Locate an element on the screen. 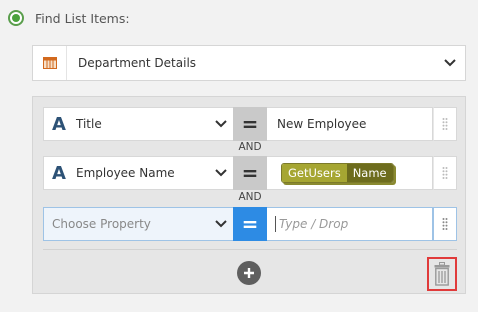  value-input: Type / Drop is located at coordinates (350, 224).